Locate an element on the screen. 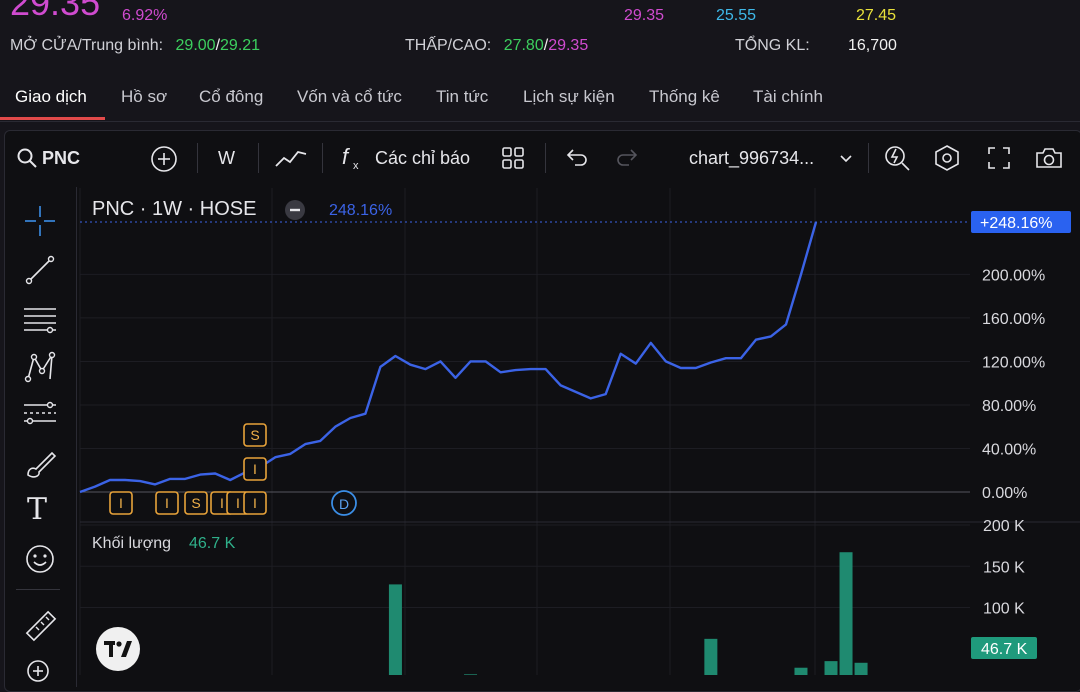 Image resolution: width=1080 pixels, height=692 pixels. tab-tai-chinh: Tài chính is located at coordinates (788, 97).